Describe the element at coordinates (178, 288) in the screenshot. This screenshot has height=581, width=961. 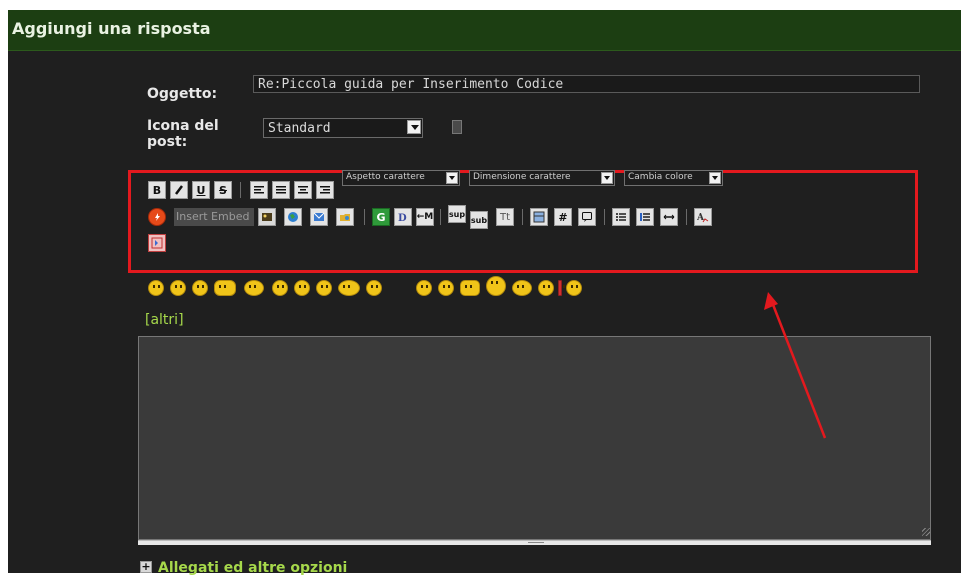
I see `smiley-wink-icon` at that location.